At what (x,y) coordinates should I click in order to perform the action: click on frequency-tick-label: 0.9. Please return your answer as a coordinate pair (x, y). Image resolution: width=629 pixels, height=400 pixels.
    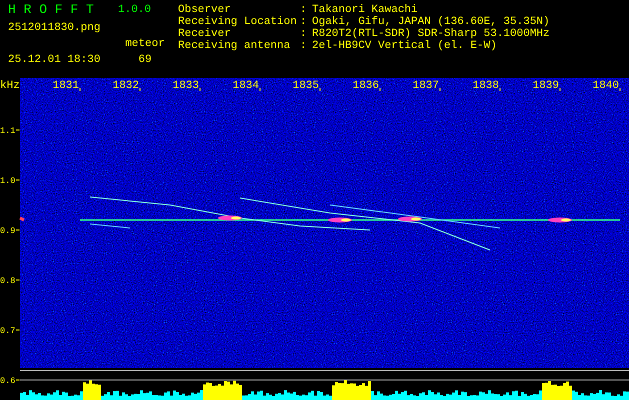
    Looking at the image, I should click on (8, 231).